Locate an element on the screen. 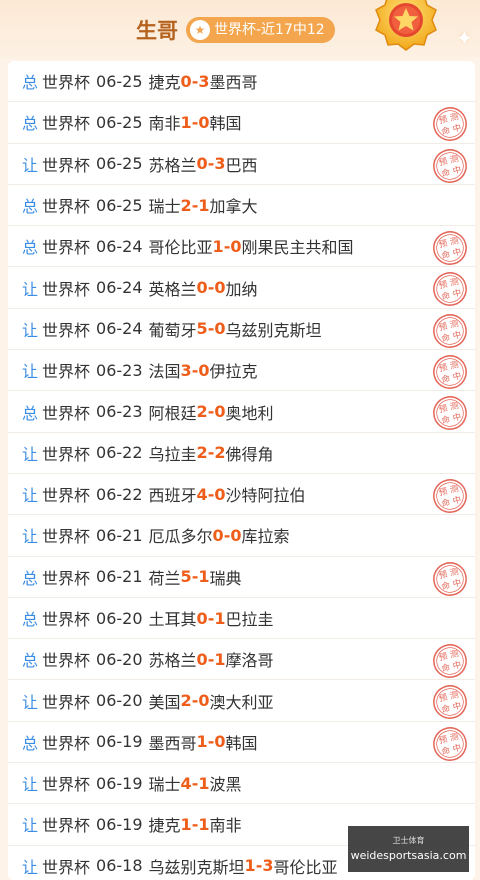 The image size is (480, 880). away-team: 奥地利 is located at coordinates (249, 413).